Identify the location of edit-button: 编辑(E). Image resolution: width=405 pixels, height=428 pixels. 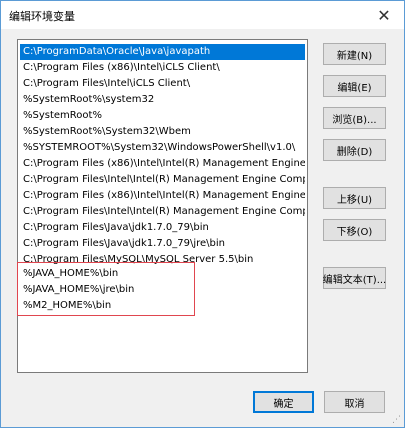
(354, 86).